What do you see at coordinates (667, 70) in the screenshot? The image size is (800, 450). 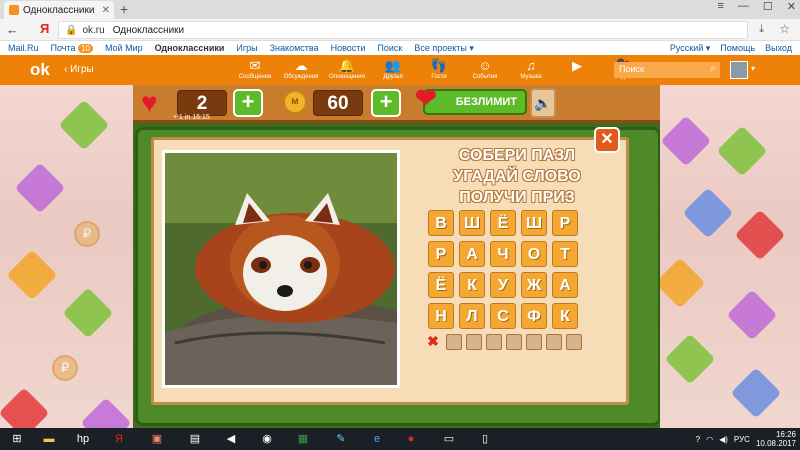 I see `ok-search-input: Поиск ⌕` at bounding box center [667, 70].